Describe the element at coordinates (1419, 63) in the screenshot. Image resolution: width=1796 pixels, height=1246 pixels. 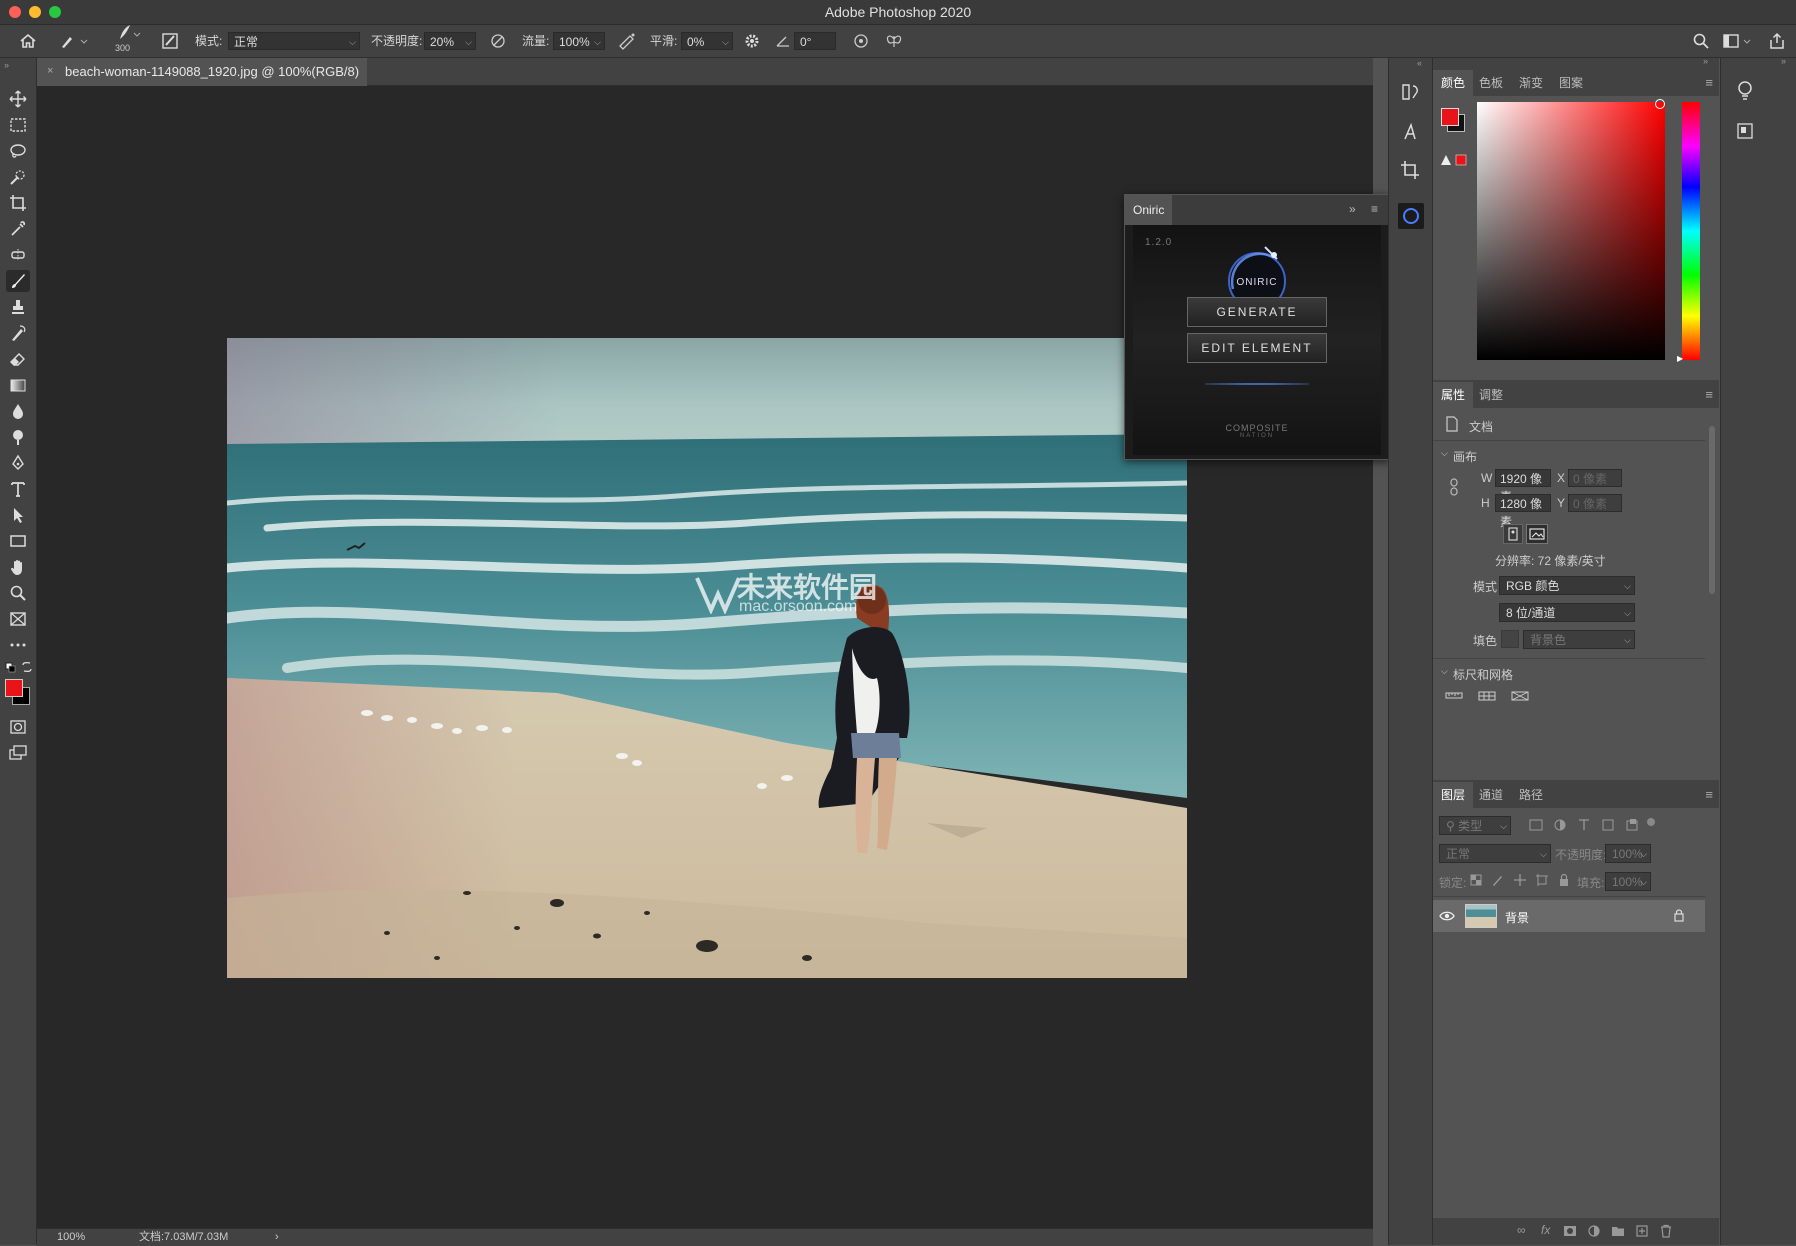
I see `expand-panels-icon: «` at that location.